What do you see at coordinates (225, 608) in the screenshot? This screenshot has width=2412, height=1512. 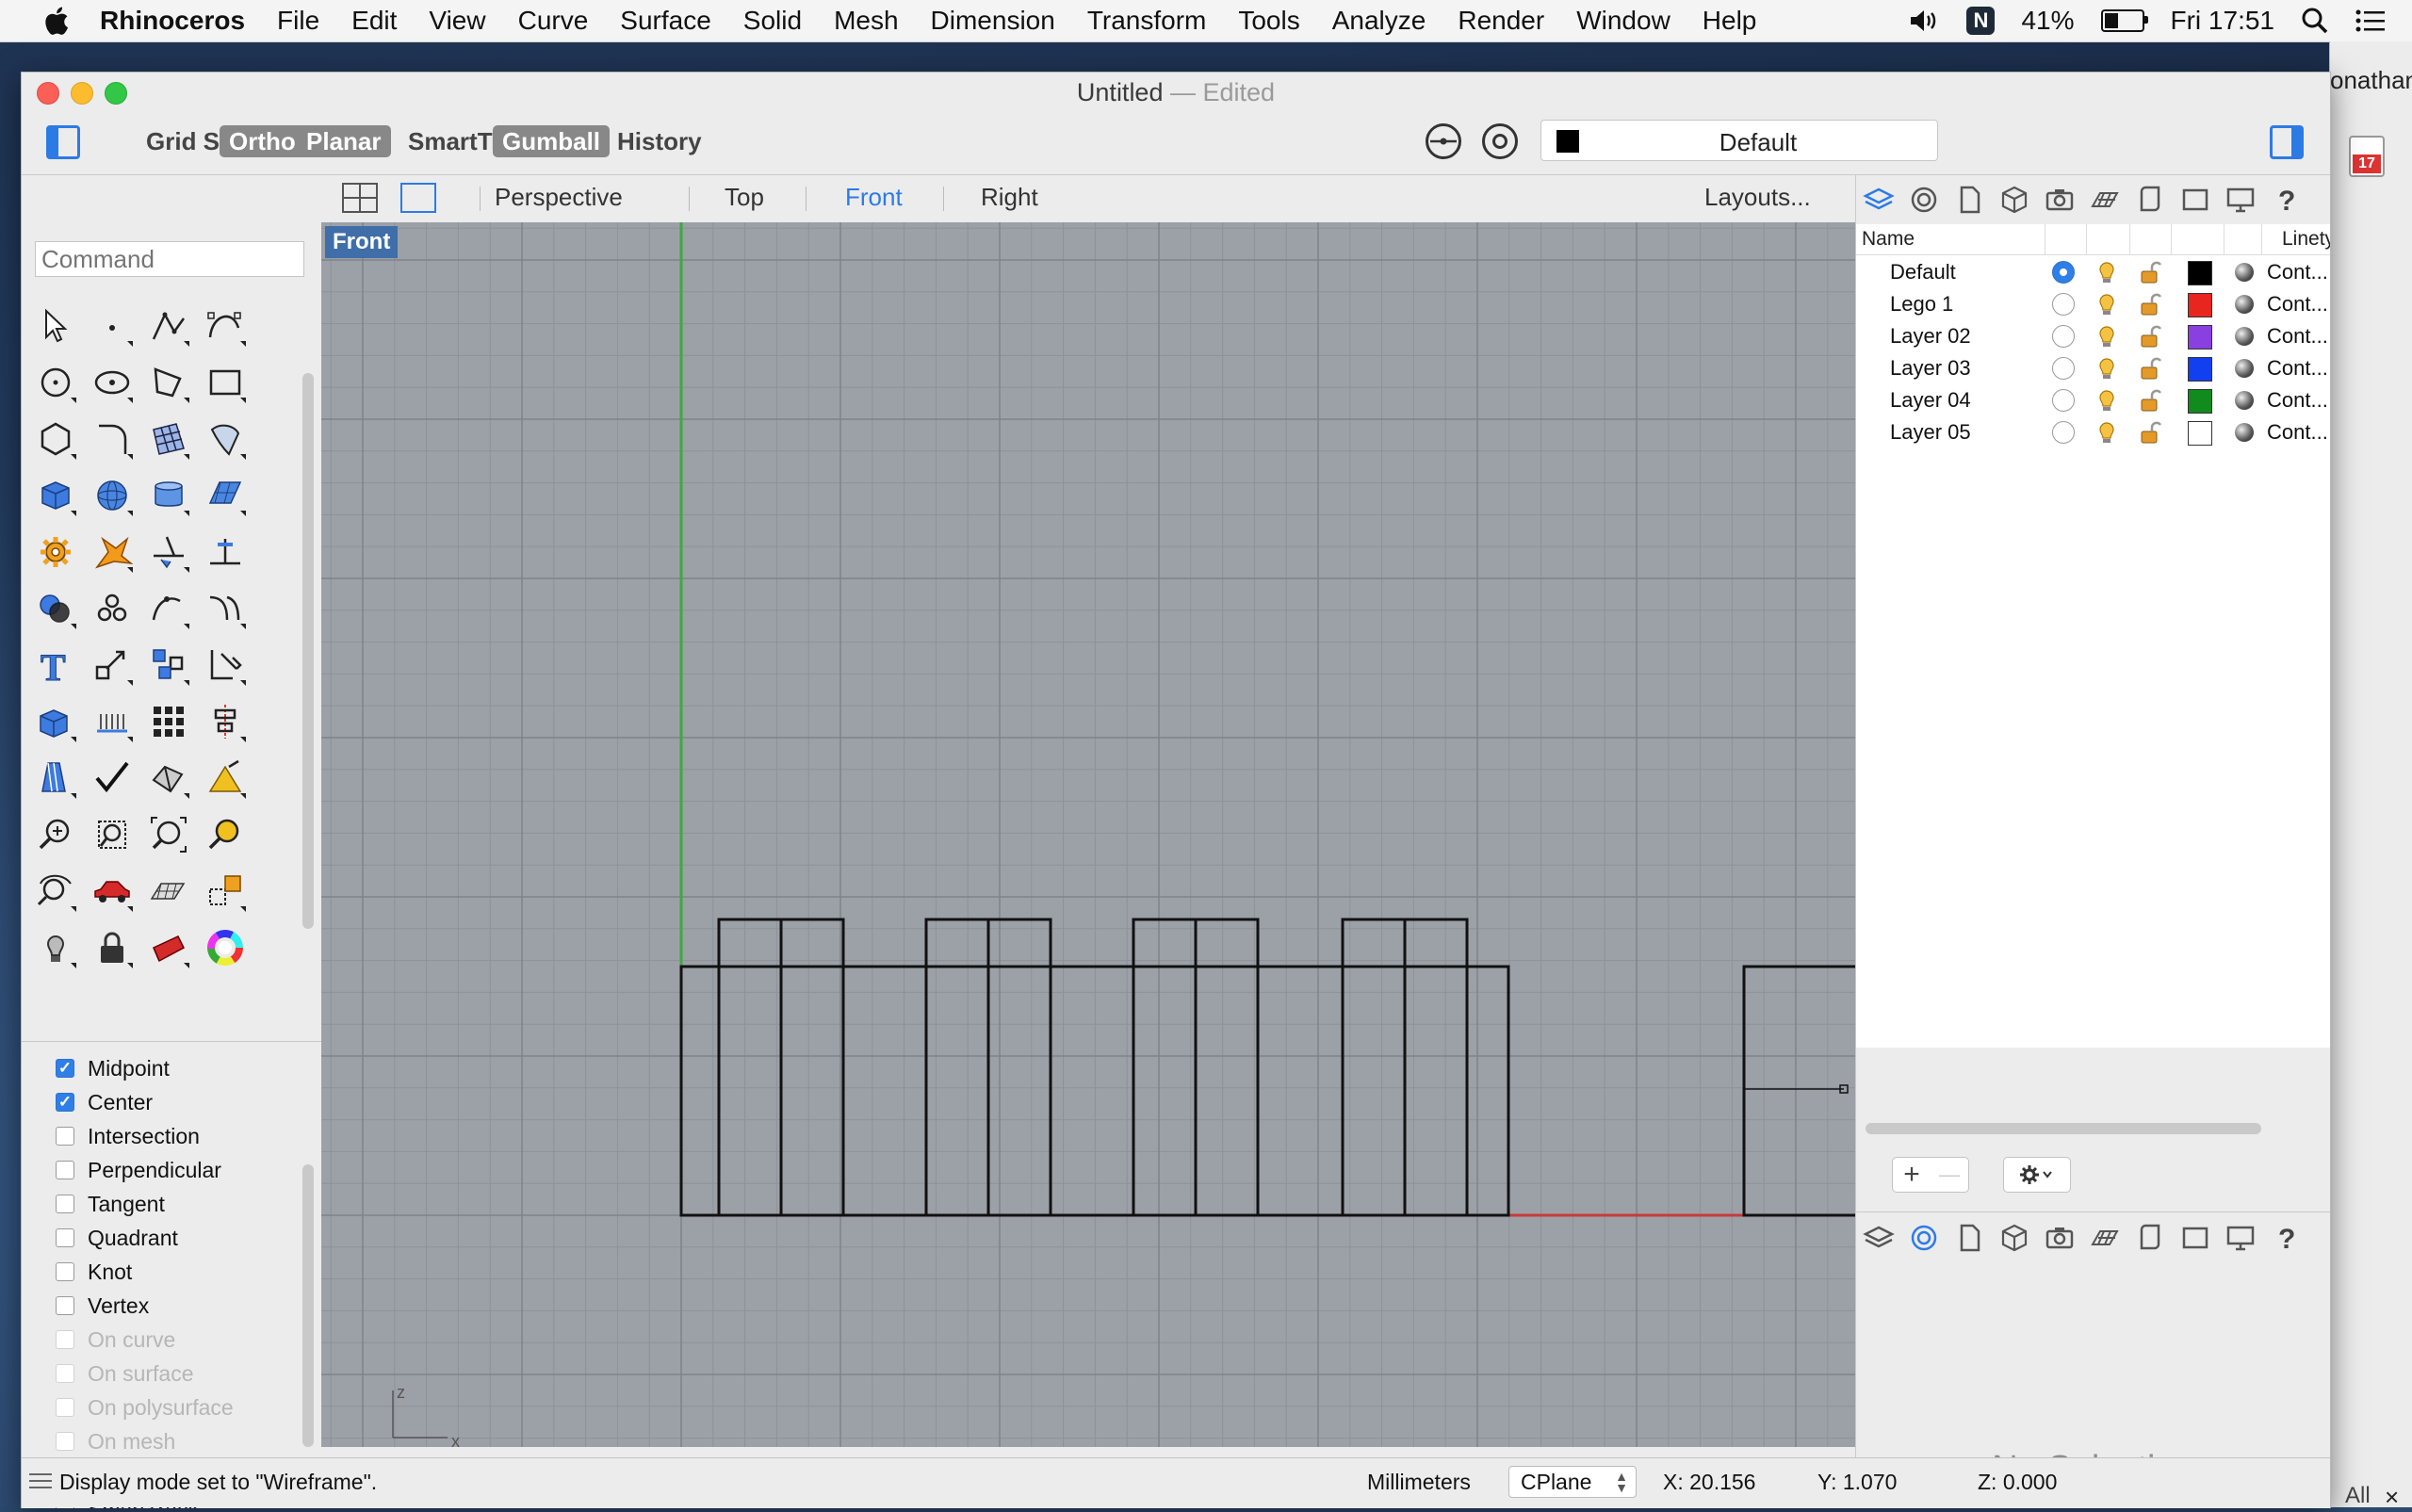 I see `rebuild-icon` at bounding box center [225, 608].